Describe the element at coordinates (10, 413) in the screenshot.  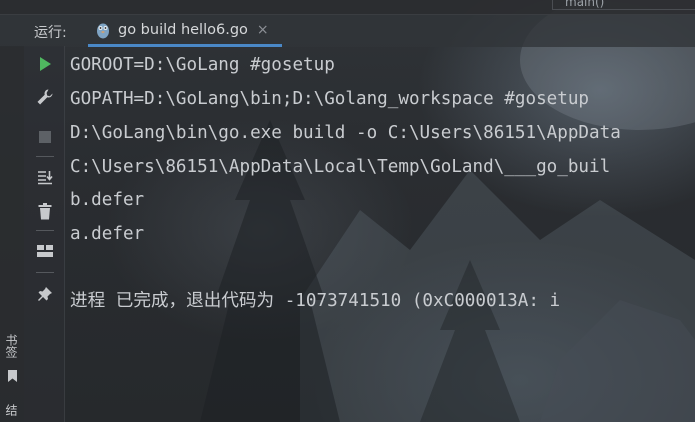
I see `structure-label: 结构` at that location.